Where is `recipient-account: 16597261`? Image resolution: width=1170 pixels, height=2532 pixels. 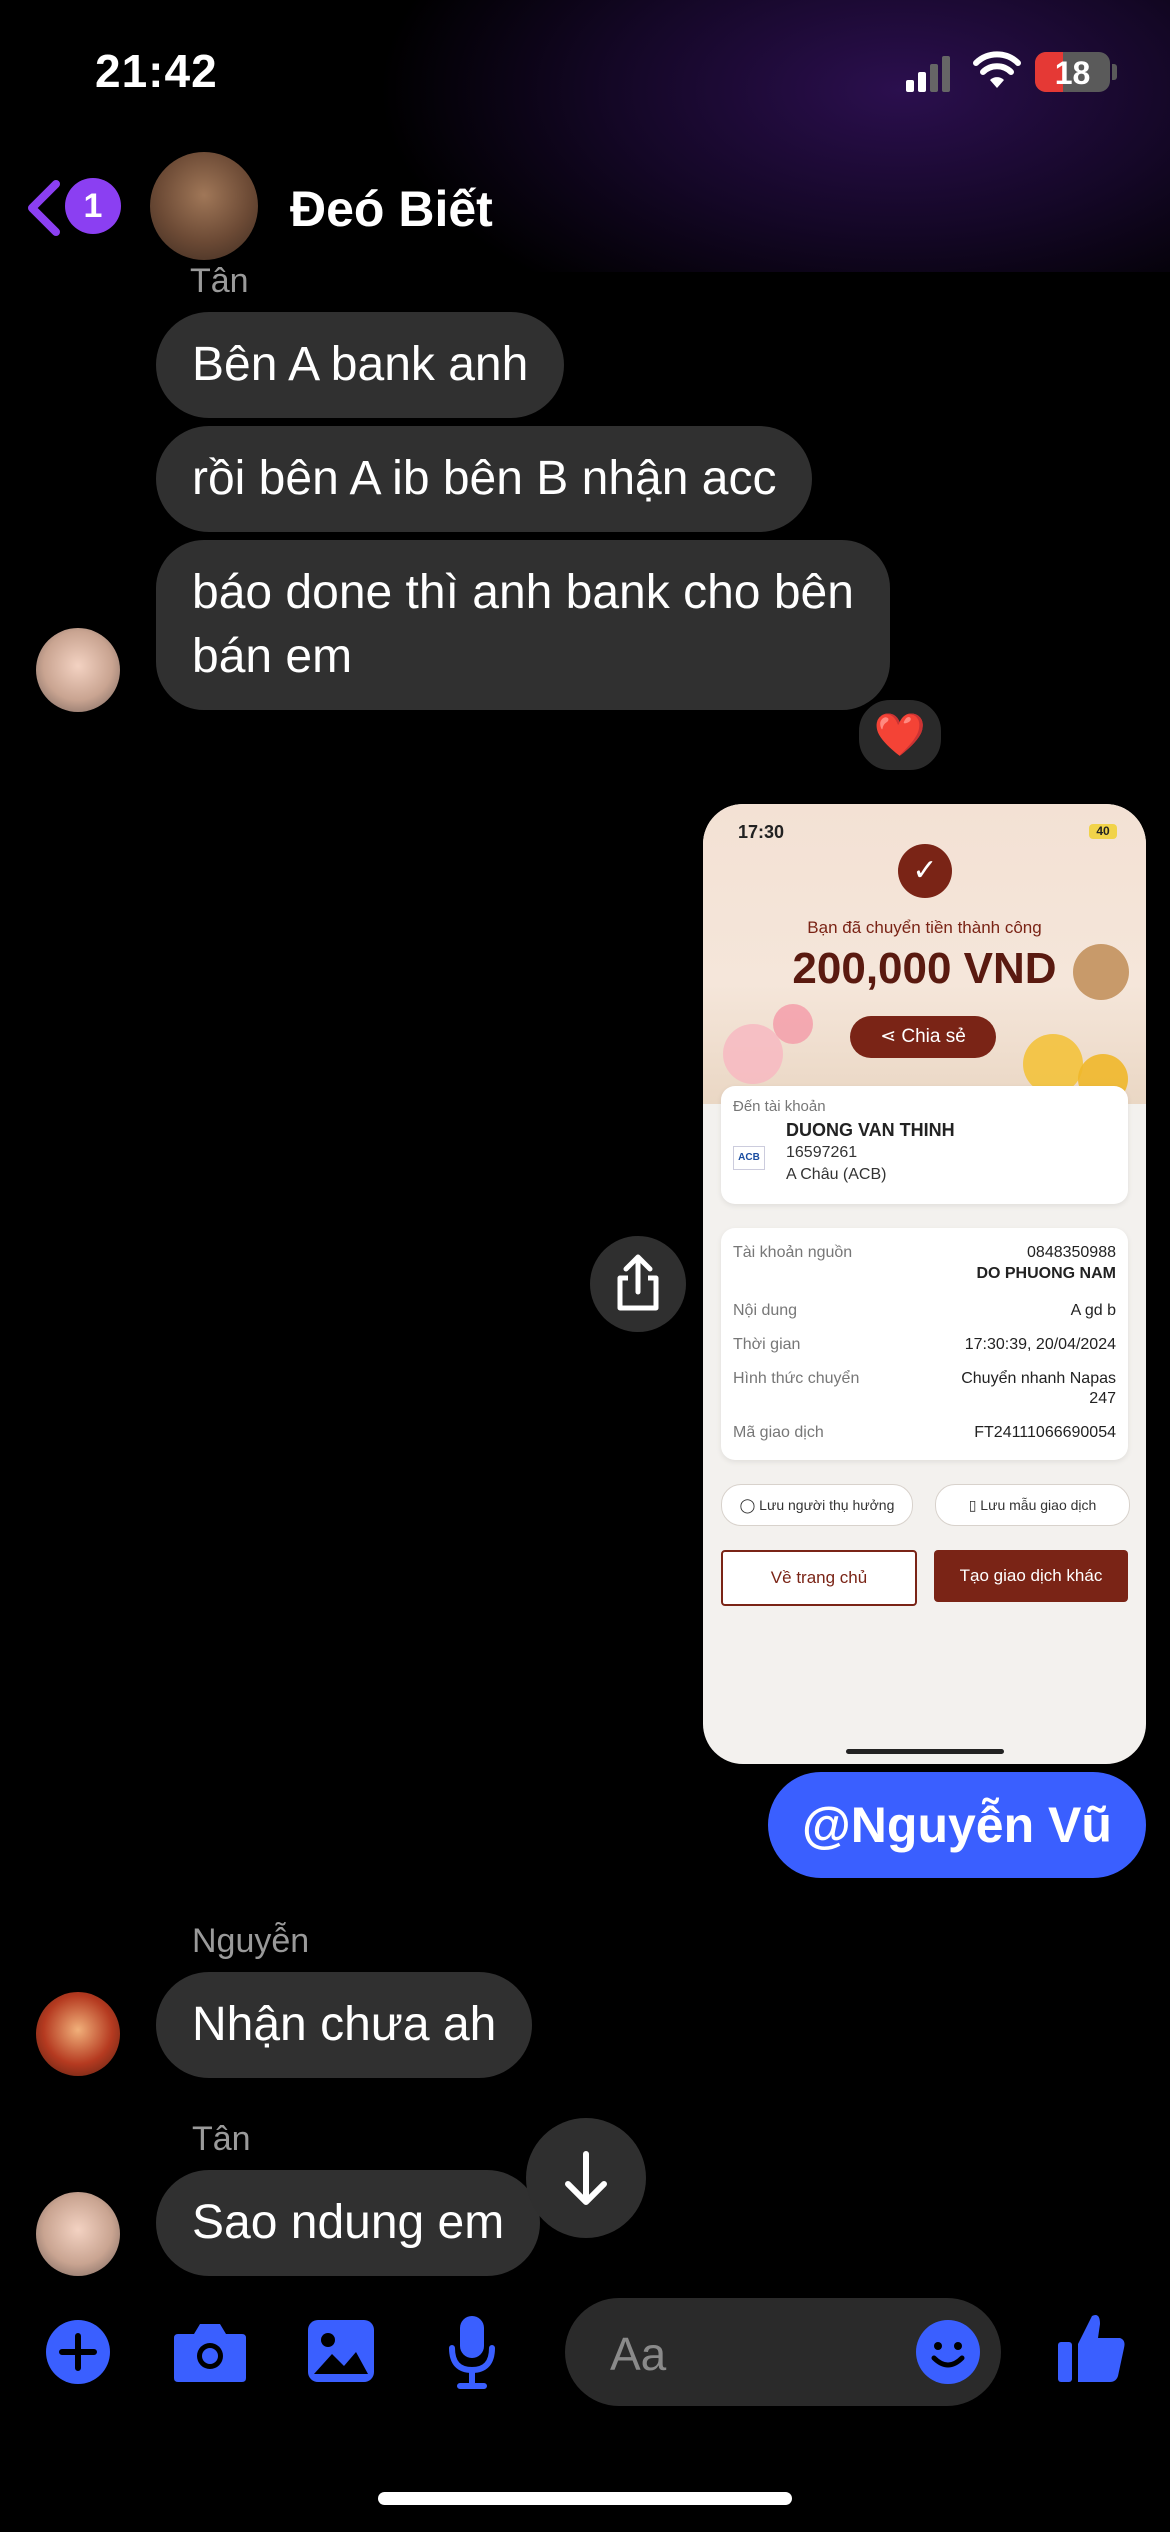 recipient-account: 16597261 is located at coordinates (822, 1152).